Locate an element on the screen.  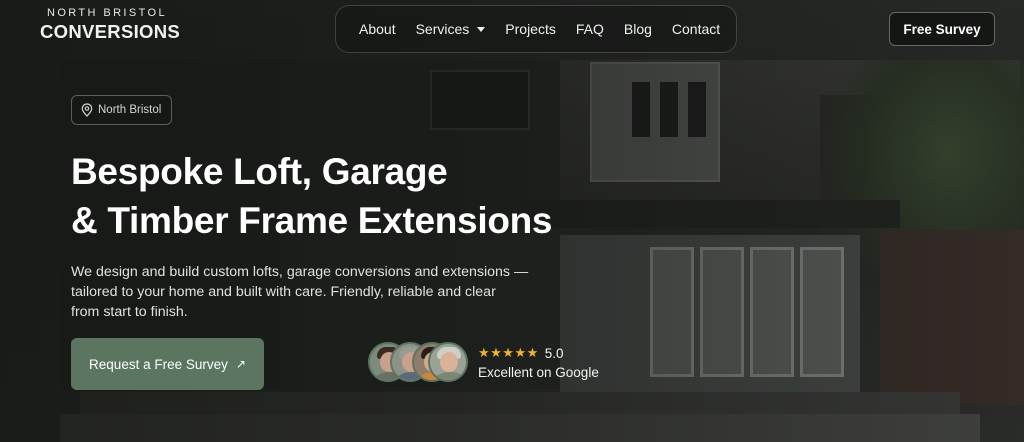
nav-label: Services is located at coordinates (442, 29).